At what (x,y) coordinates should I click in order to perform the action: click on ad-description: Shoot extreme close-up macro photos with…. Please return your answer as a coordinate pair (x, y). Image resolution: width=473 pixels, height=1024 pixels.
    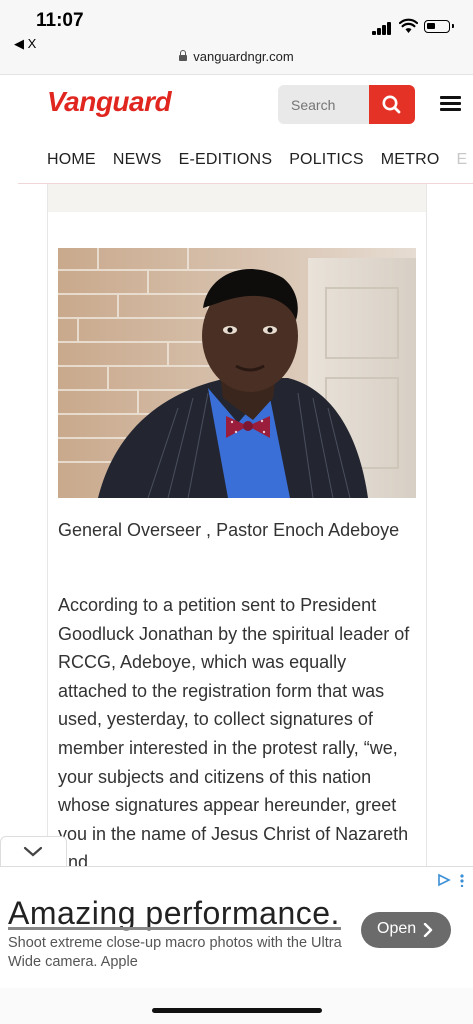
    Looking at the image, I should click on (175, 952).